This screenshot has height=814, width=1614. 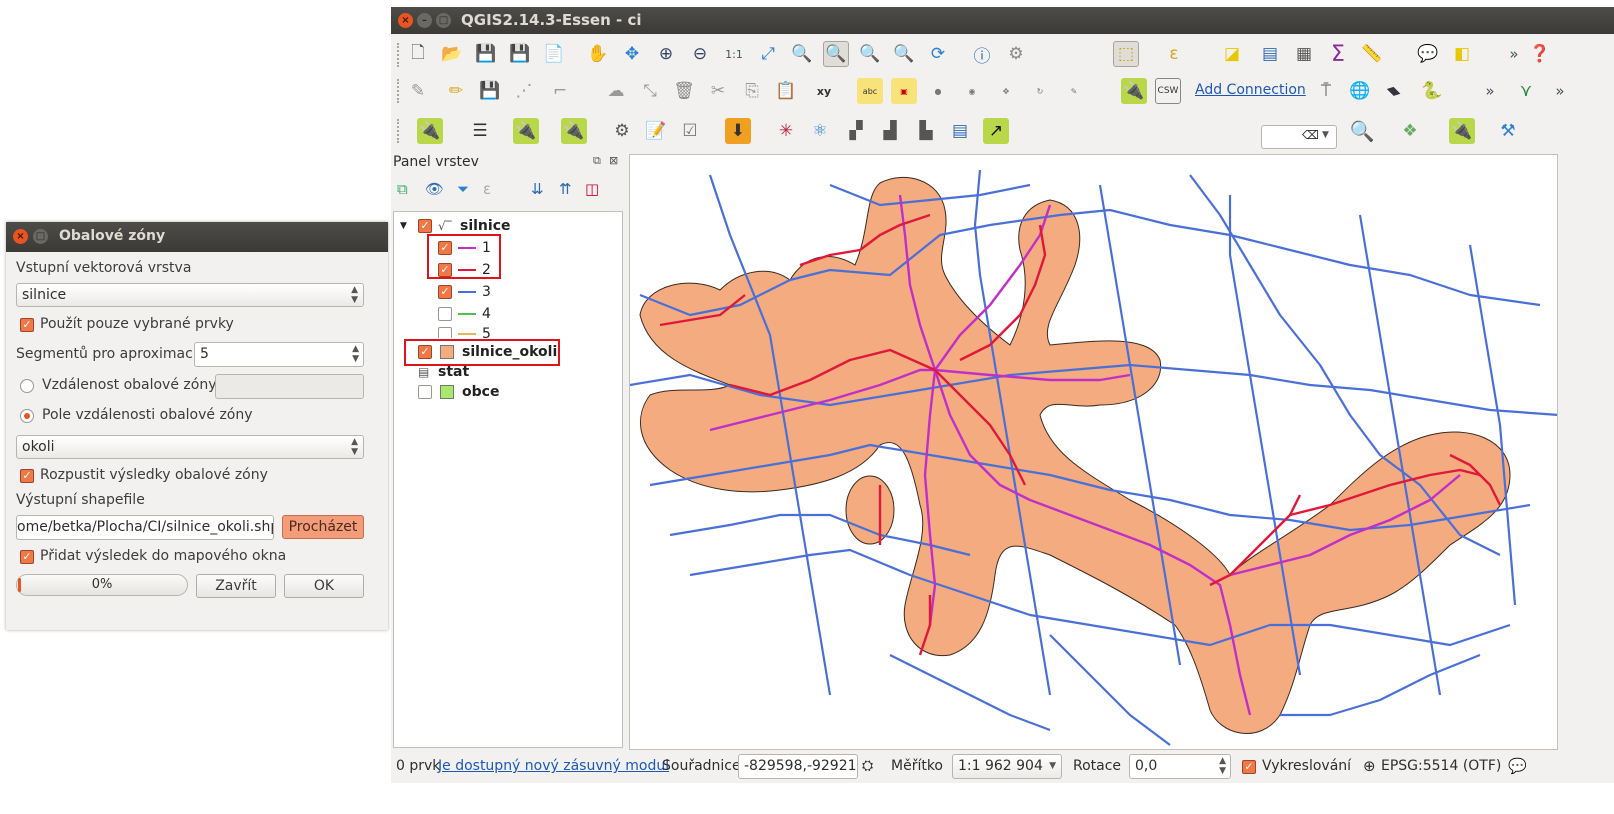 What do you see at coordinates (1360, 91) in the screenshot?
I see `globe-icon: 🌐` at bounding box center [1360, 91].